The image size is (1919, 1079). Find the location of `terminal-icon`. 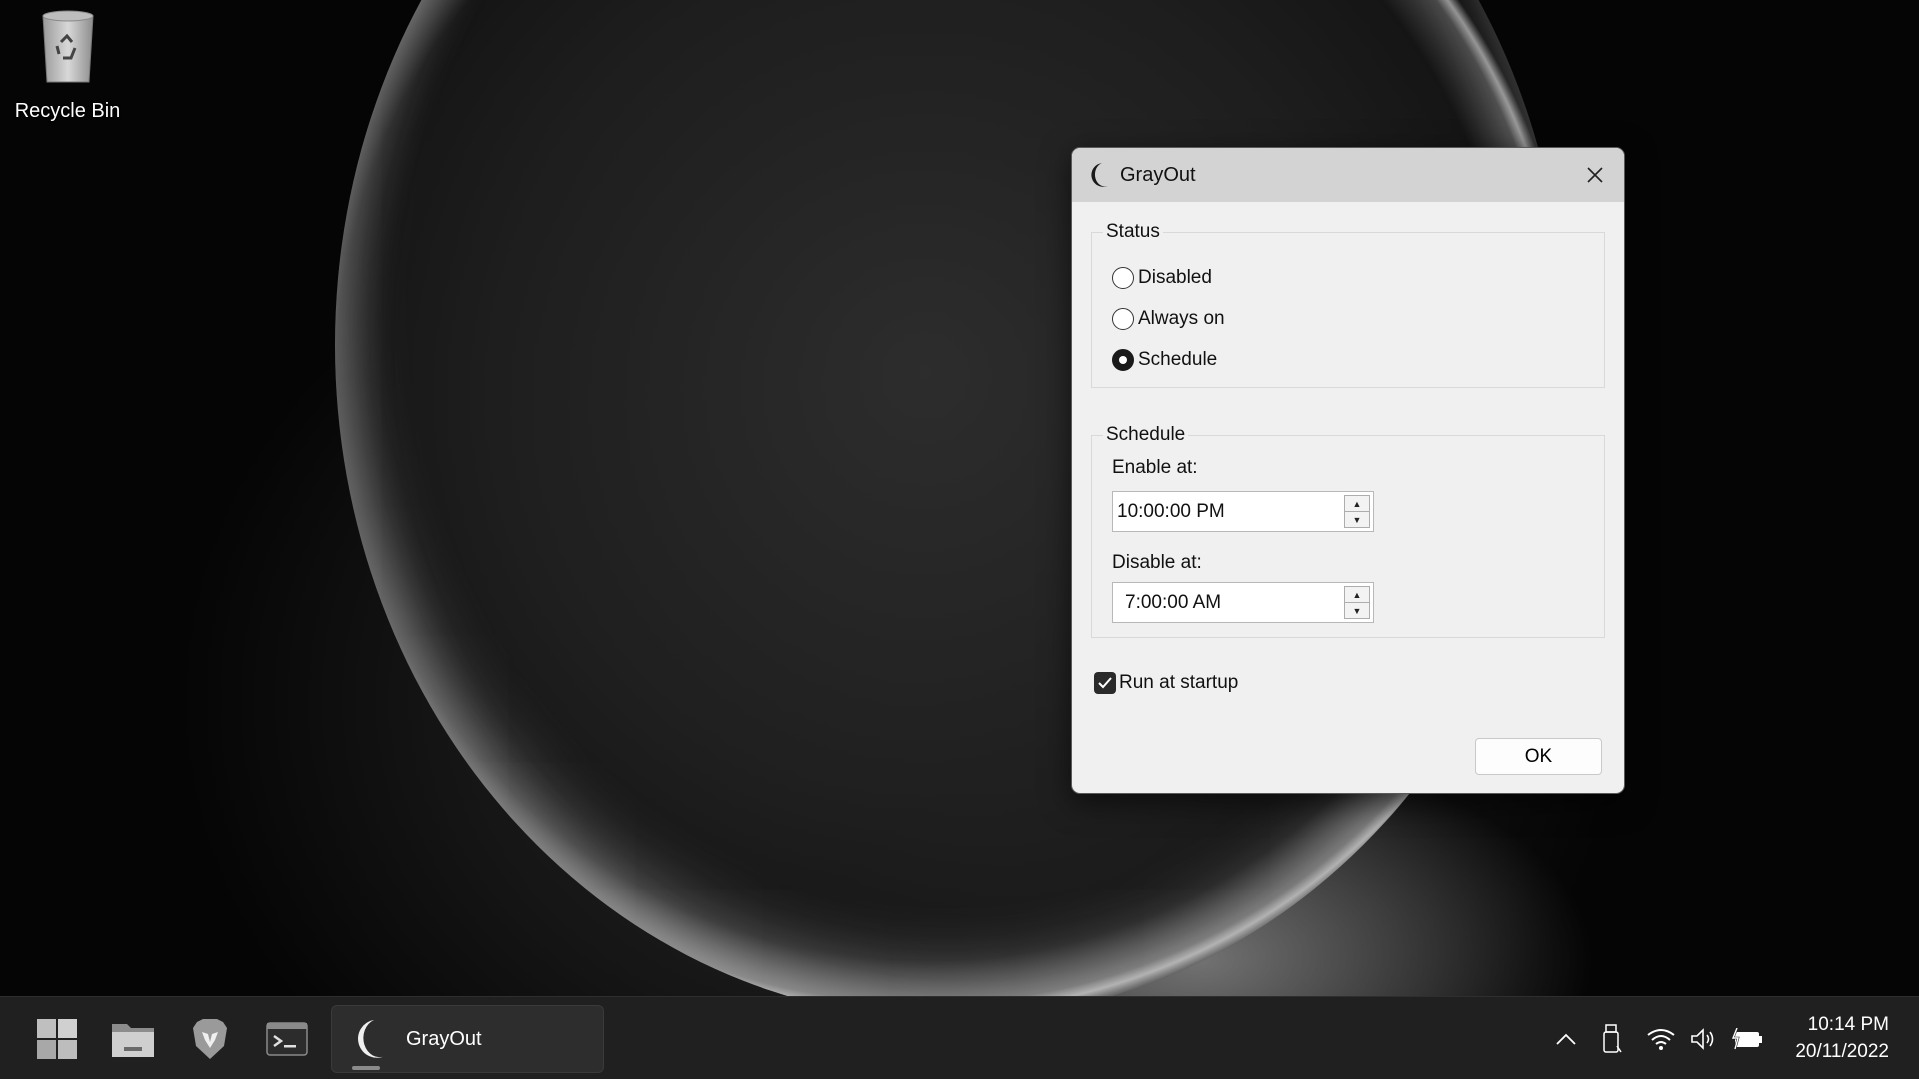

terminal-icon is located at coordinates (287, 1039).